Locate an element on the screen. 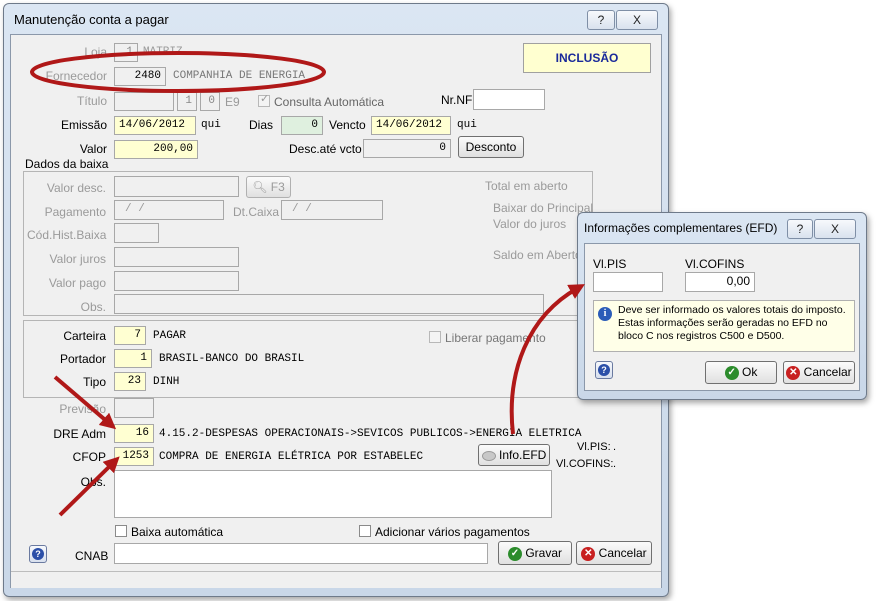  cancelar-button: ✕ Cancelar is located at coordinates (614, 553).